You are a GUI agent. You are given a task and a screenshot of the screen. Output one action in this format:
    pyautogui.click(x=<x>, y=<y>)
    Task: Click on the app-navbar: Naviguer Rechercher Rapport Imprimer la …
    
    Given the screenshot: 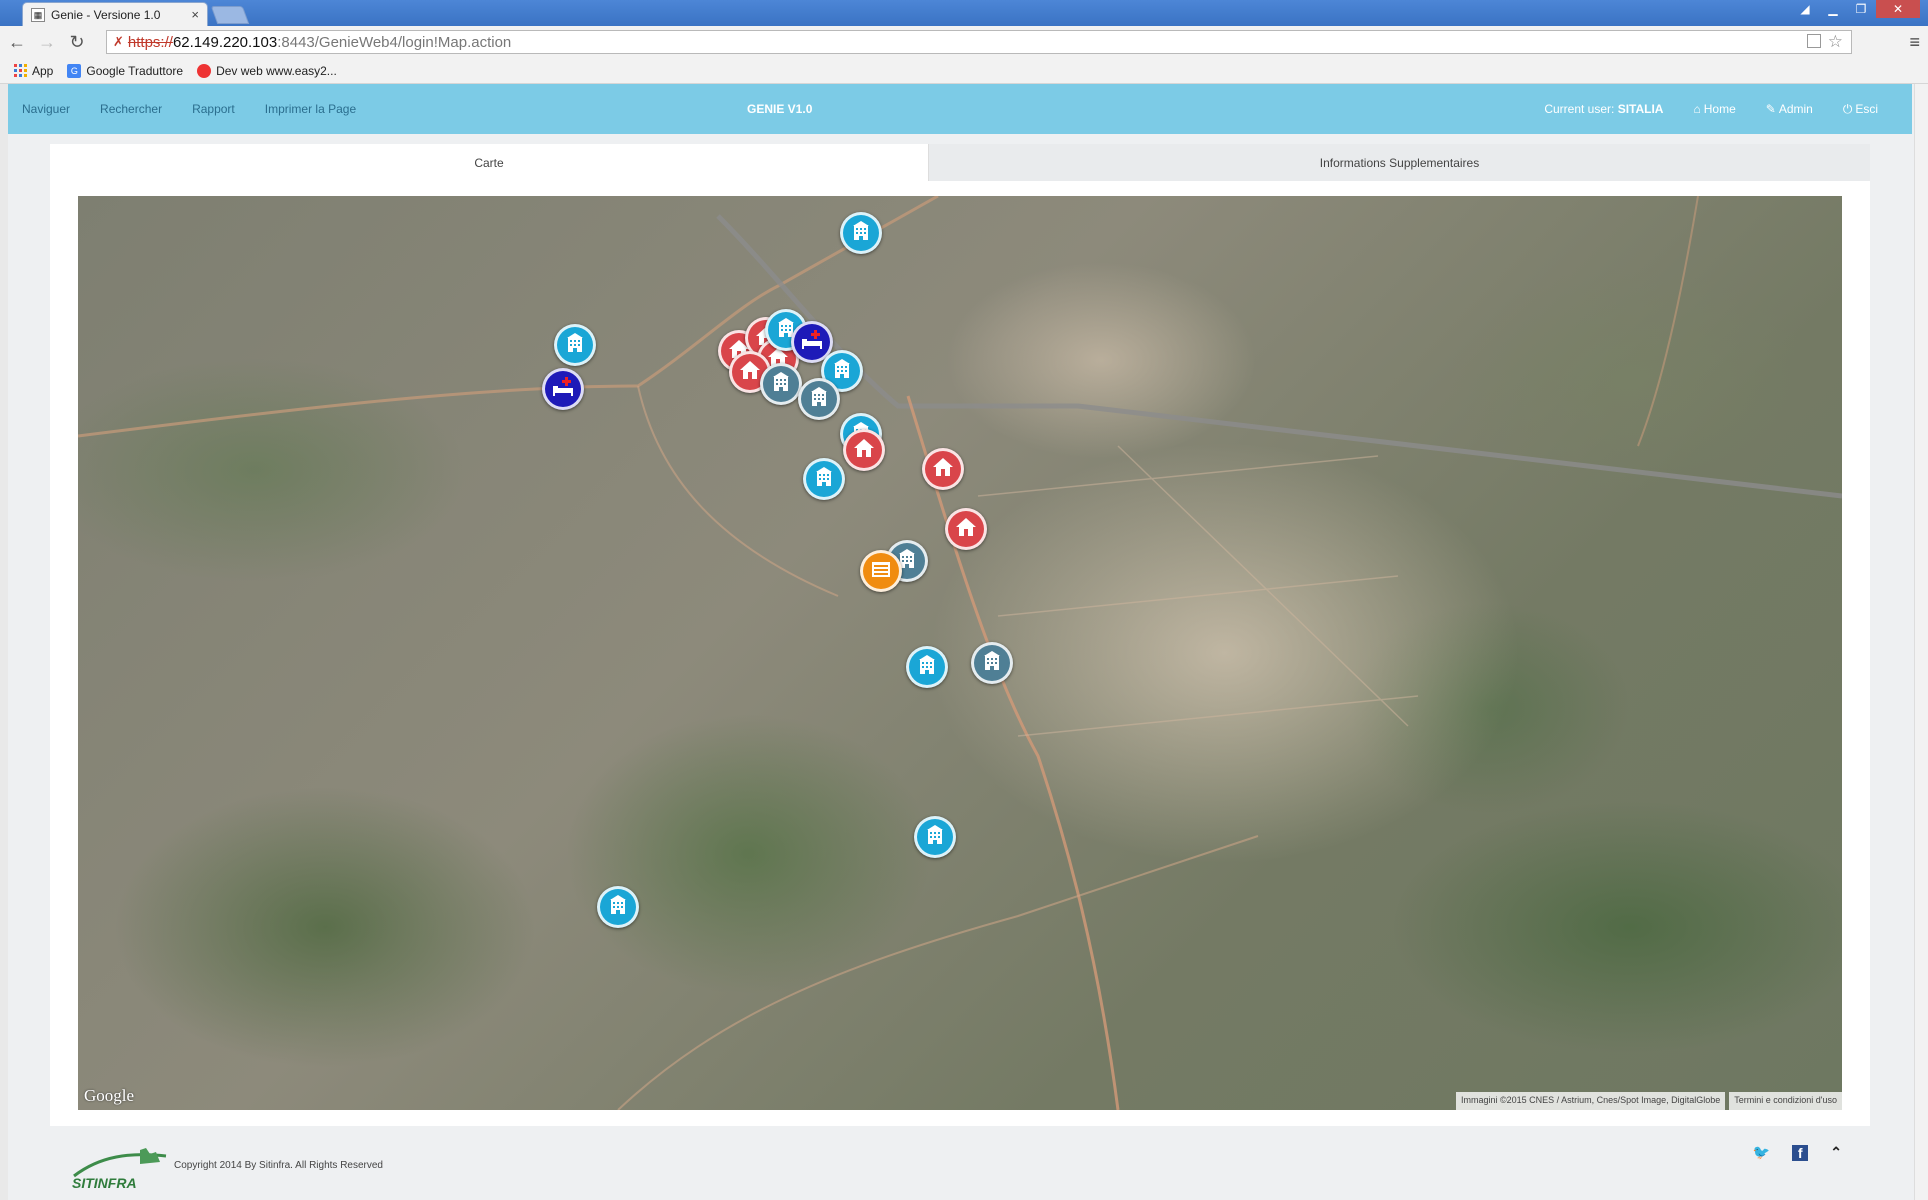 What is the action you would take?
    pyautogui.click(x=960, y=109)
    